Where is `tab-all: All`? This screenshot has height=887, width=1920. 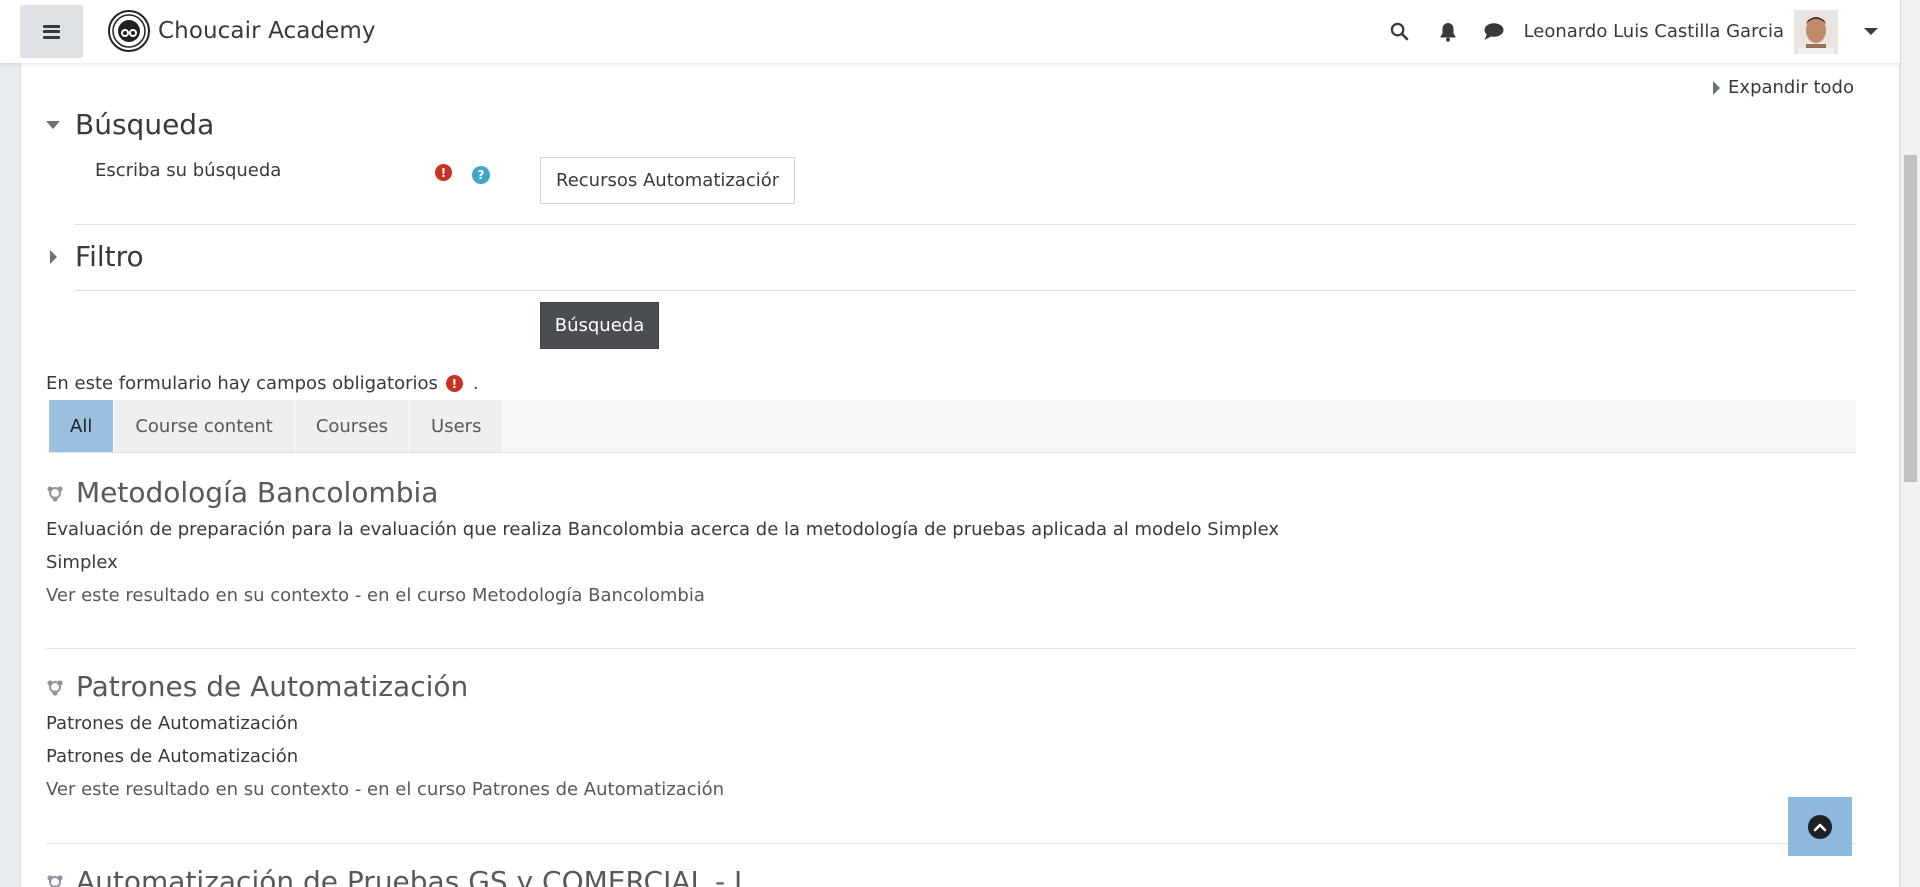 tab-all: All is located at coordinates (82, 426).